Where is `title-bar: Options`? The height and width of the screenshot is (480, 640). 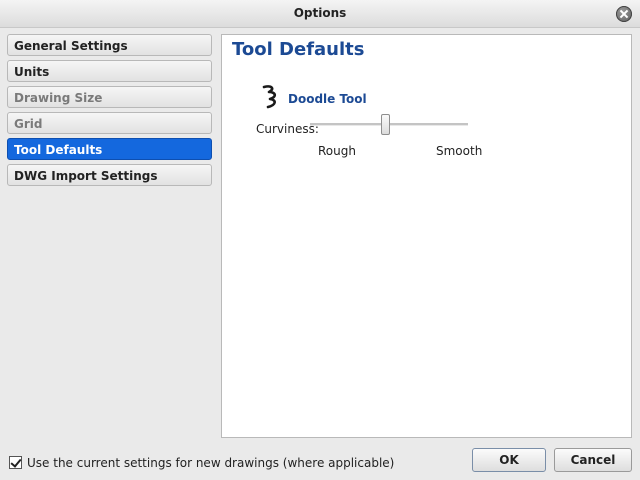
title-bar: Options is located at coordinates (320, 14).